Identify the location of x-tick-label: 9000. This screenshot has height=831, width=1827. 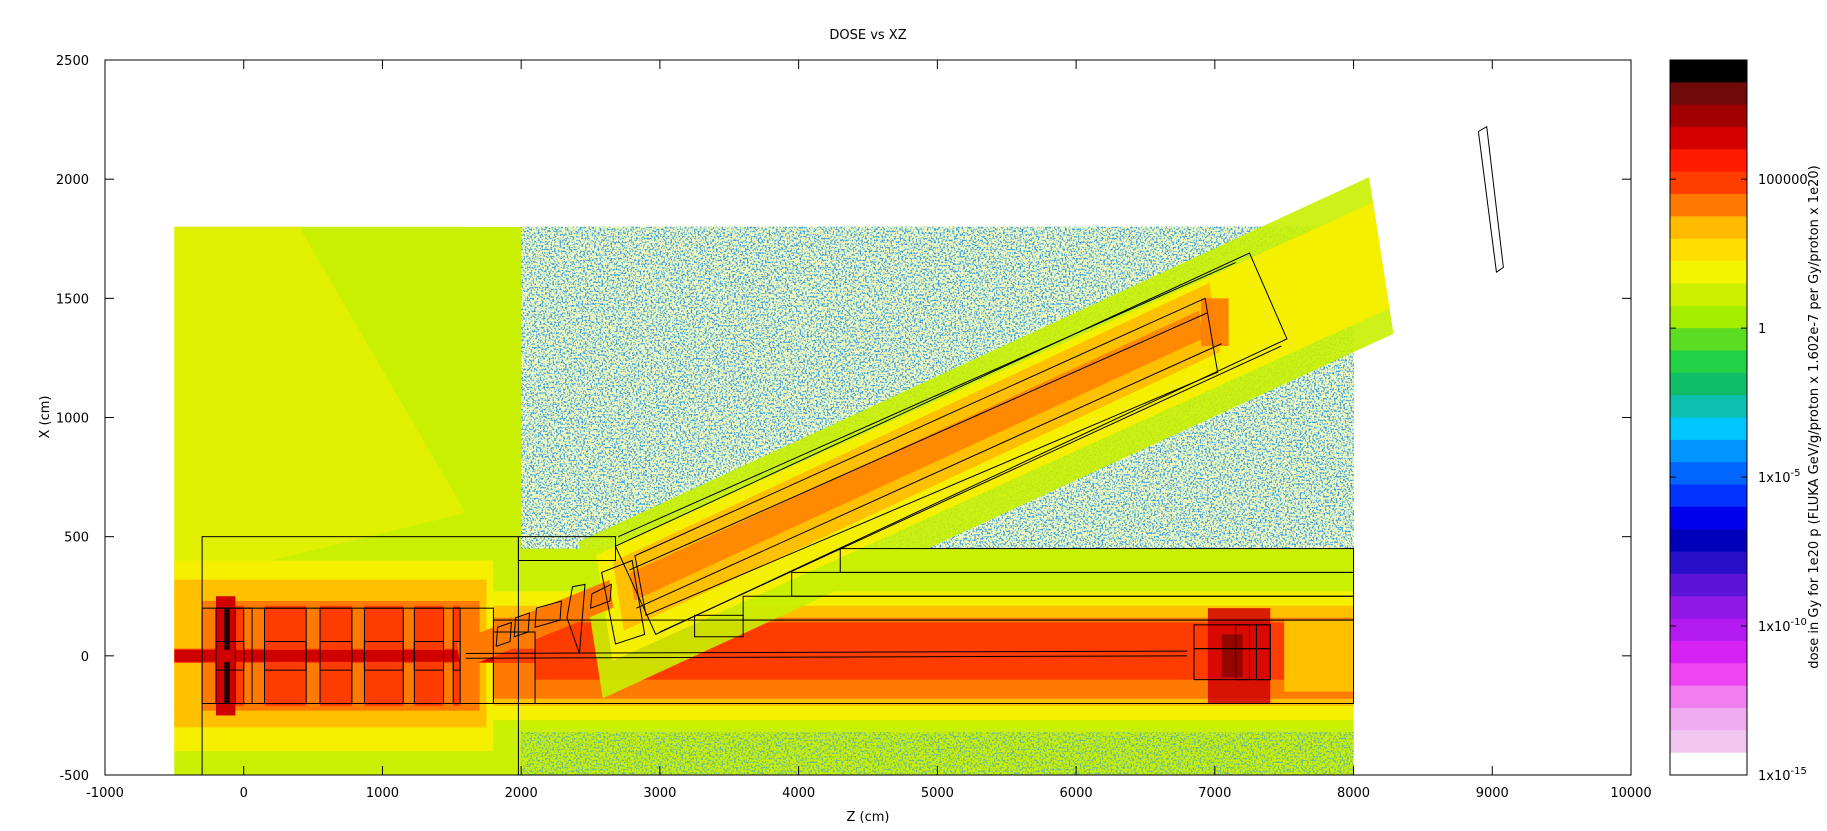
(1492, 793).